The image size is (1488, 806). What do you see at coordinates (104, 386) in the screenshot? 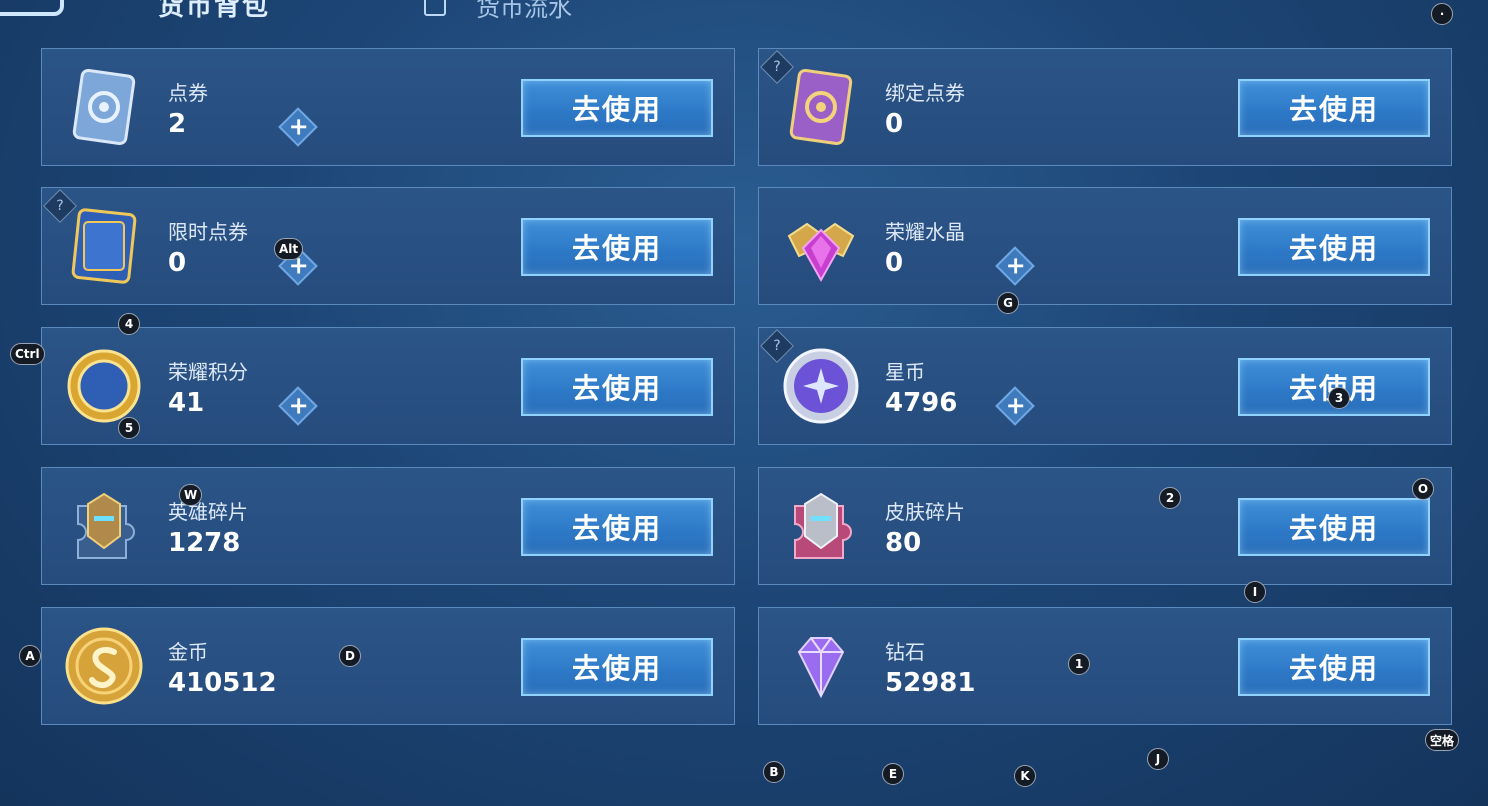
I see `glory-points-icon` at bounding box center [104, 386].